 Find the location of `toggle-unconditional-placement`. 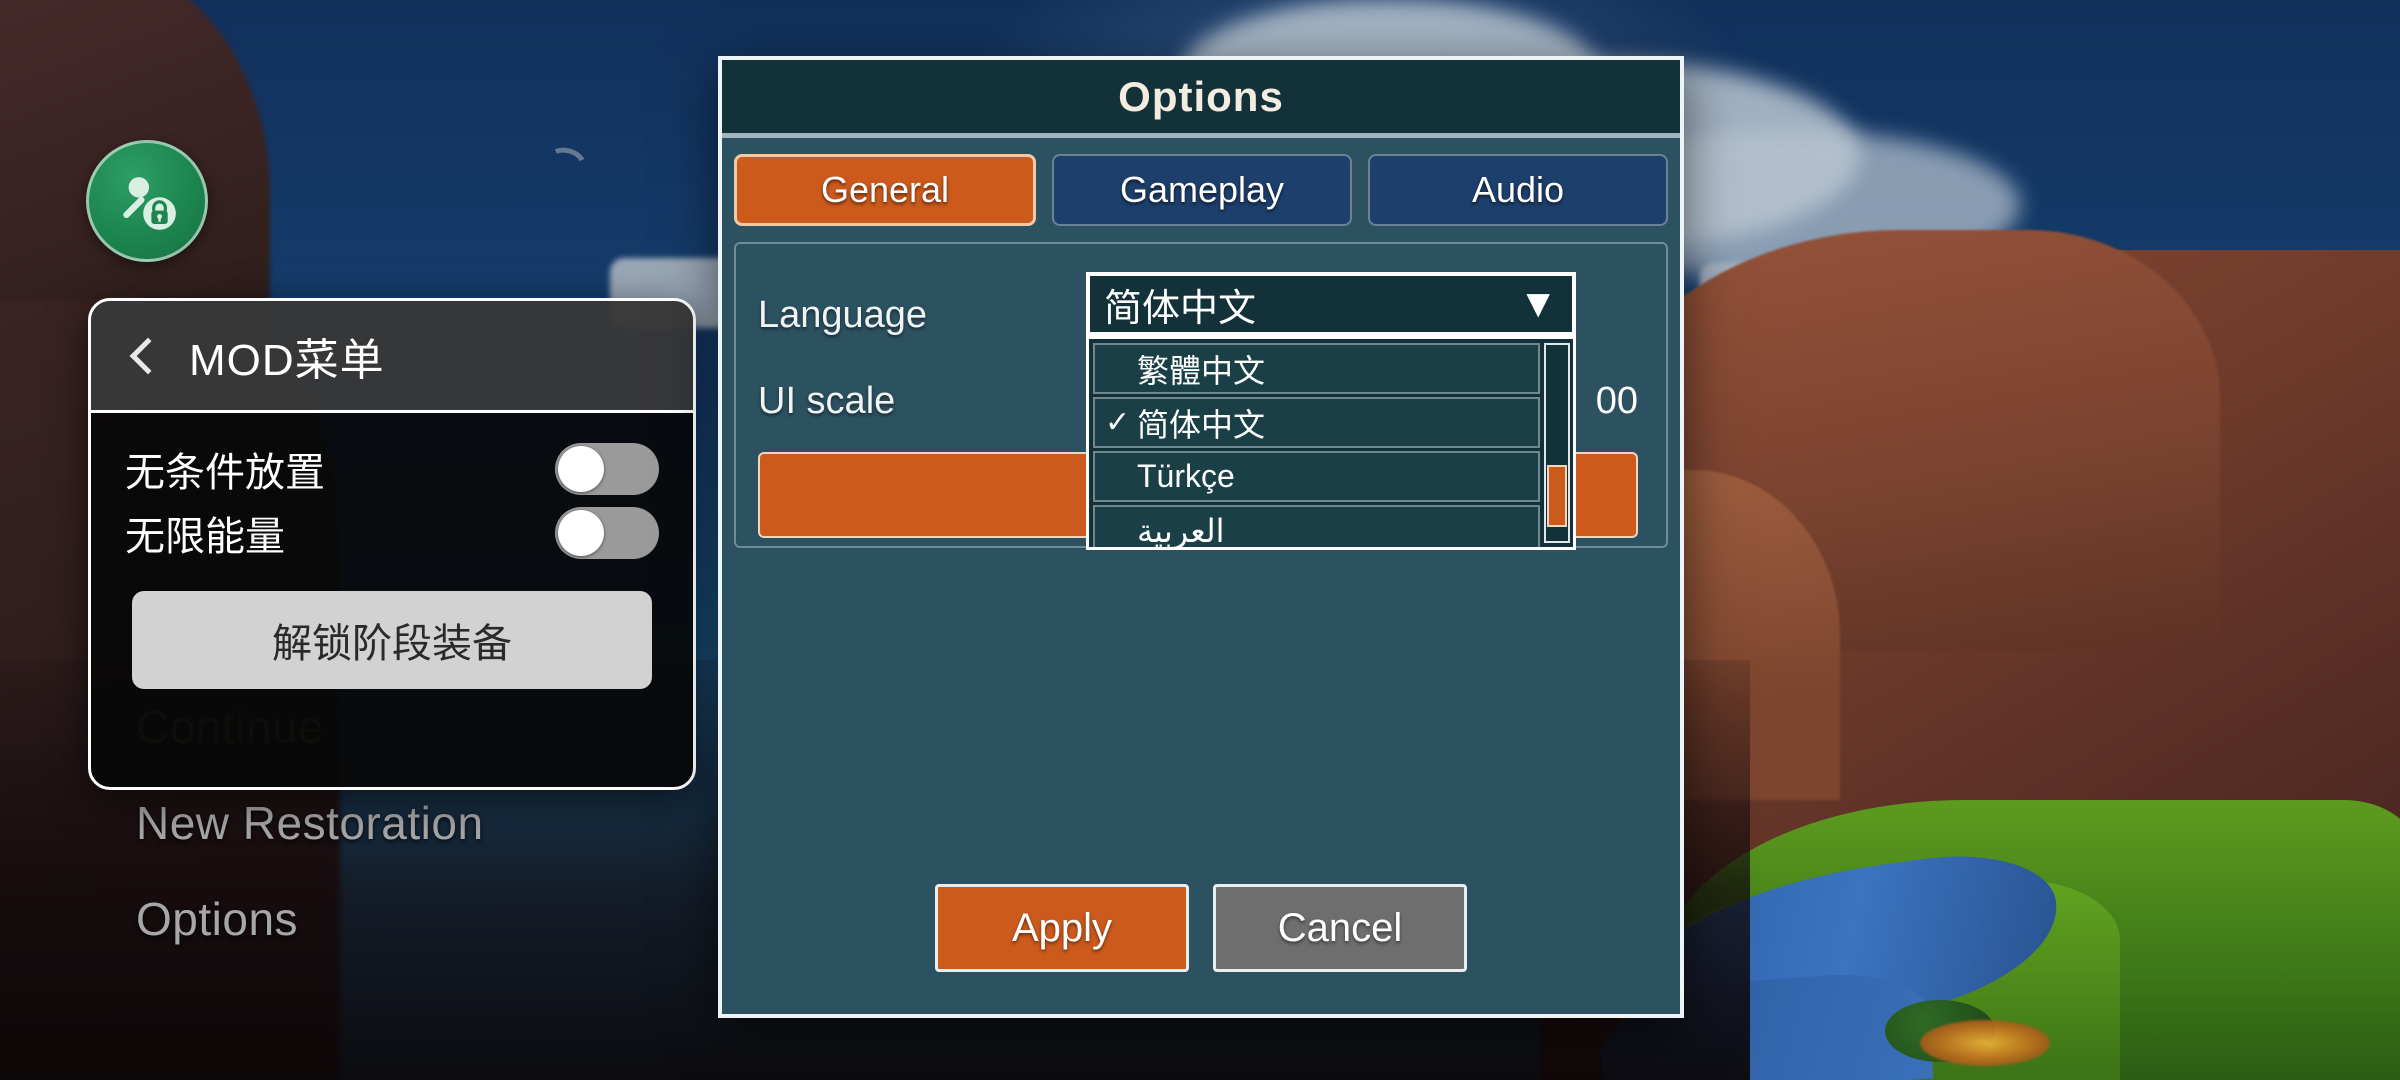

toggle-unconditional-placement is located at coordinates (607, 469).